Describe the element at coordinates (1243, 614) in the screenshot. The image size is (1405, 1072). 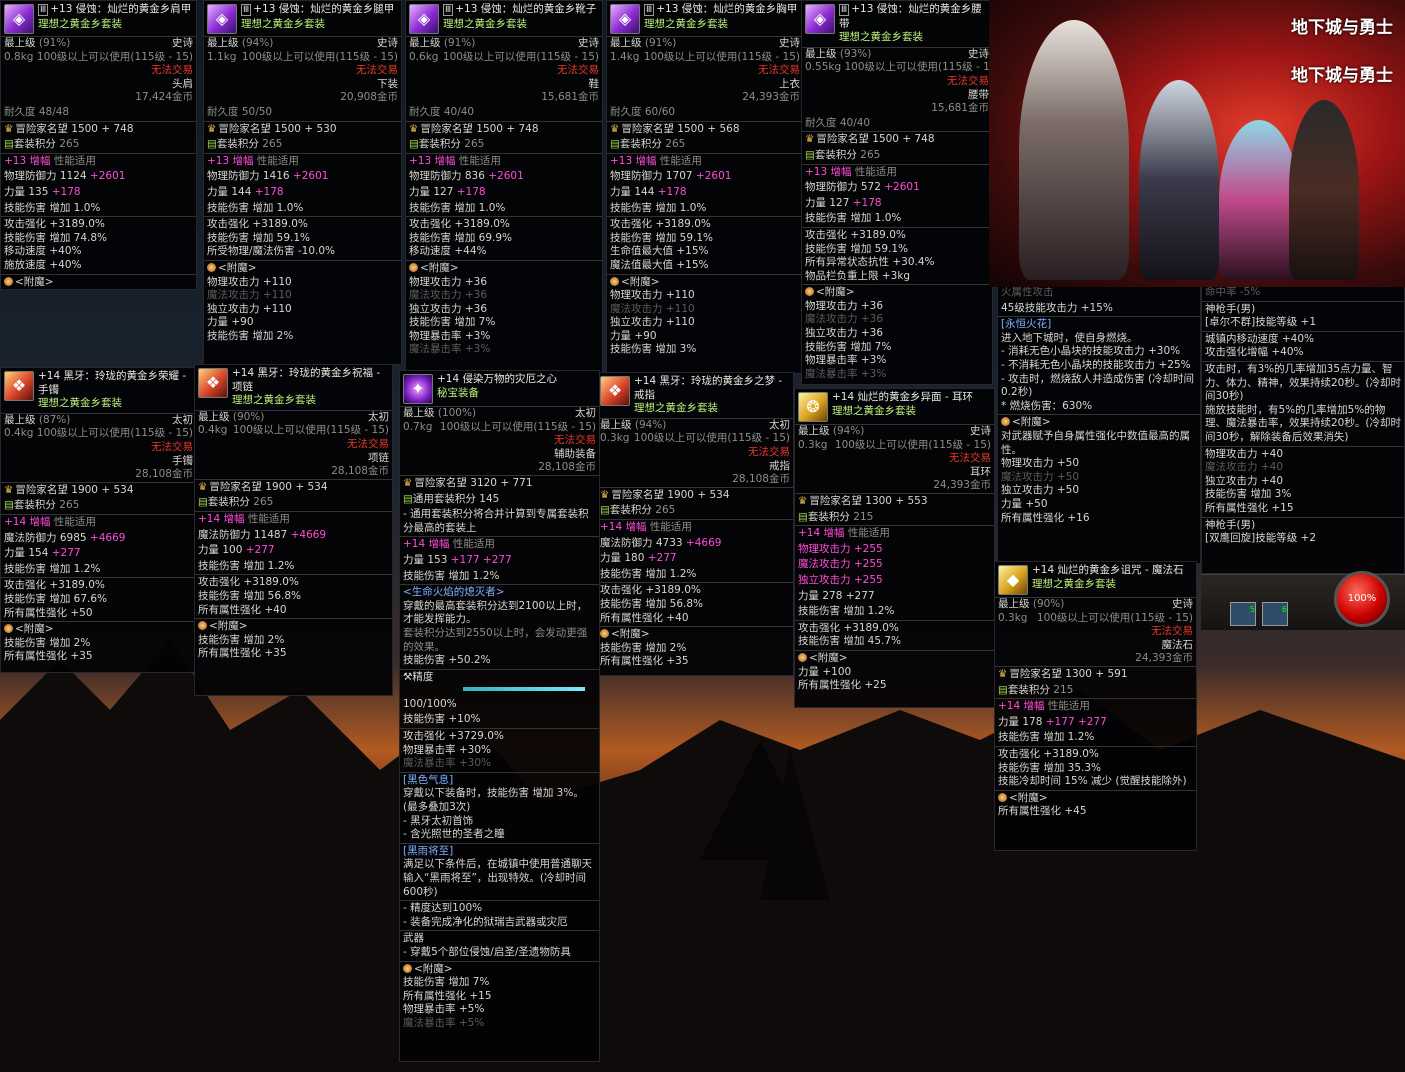
I see `skill-slot: 5` at that location.